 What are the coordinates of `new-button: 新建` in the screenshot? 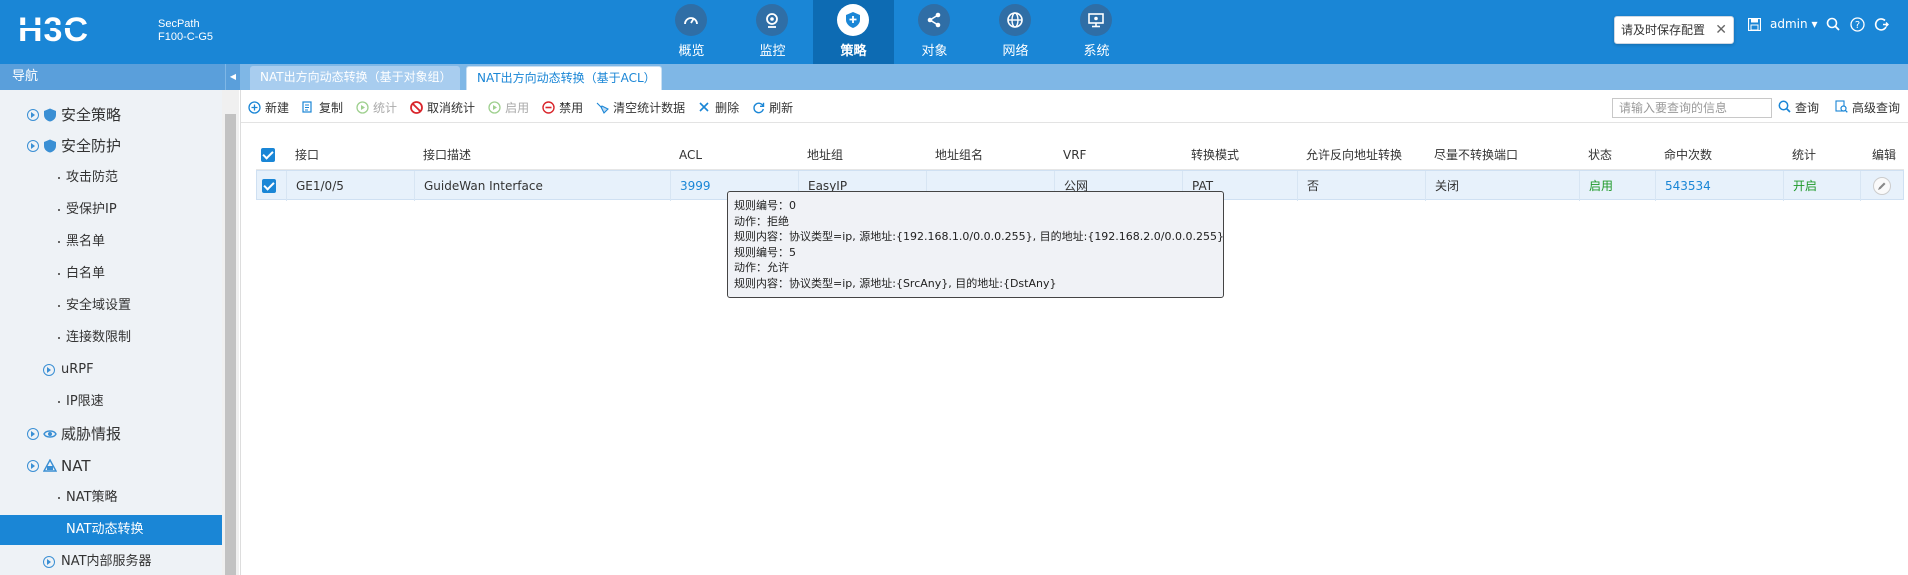 It's located at (268, 107).